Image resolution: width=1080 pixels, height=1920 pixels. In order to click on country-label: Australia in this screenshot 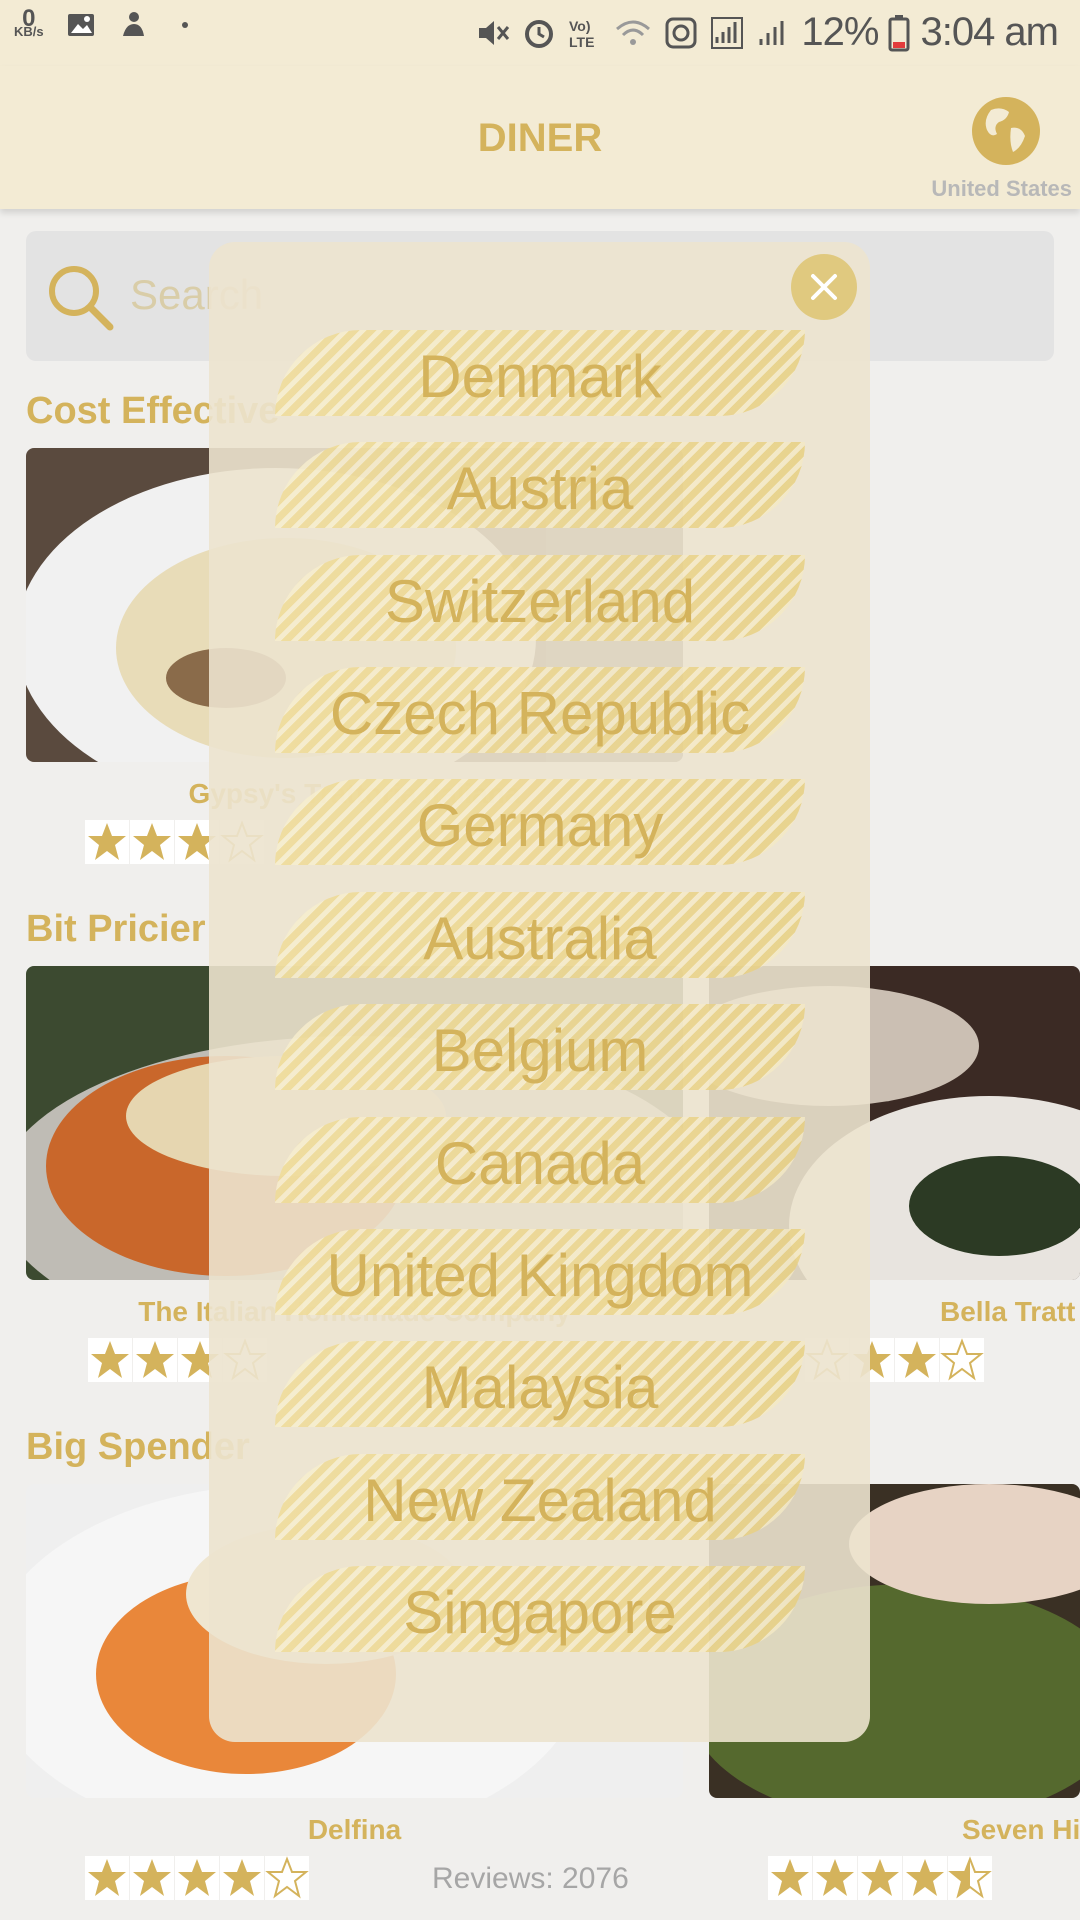, I will do `click(540, 938)`.